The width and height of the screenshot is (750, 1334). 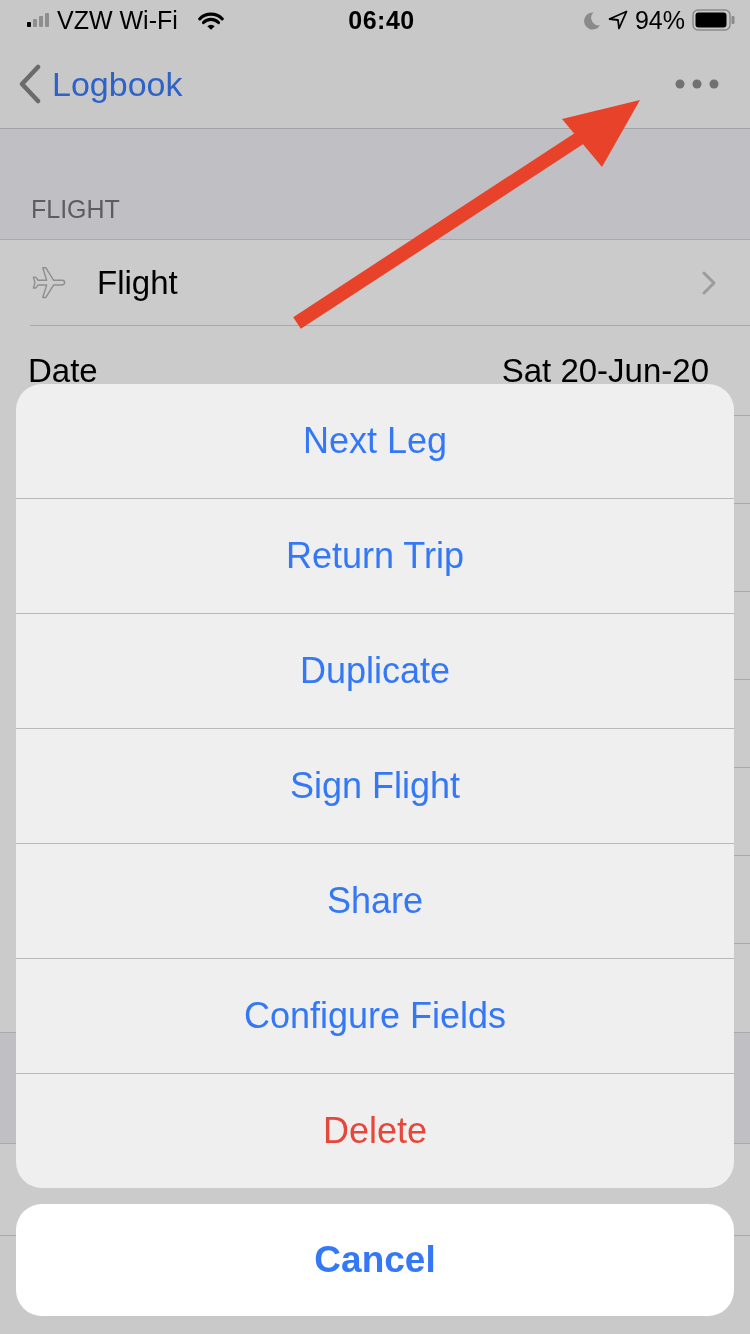 I want to click on action-button: Delete, so click(x=375, y=1130).